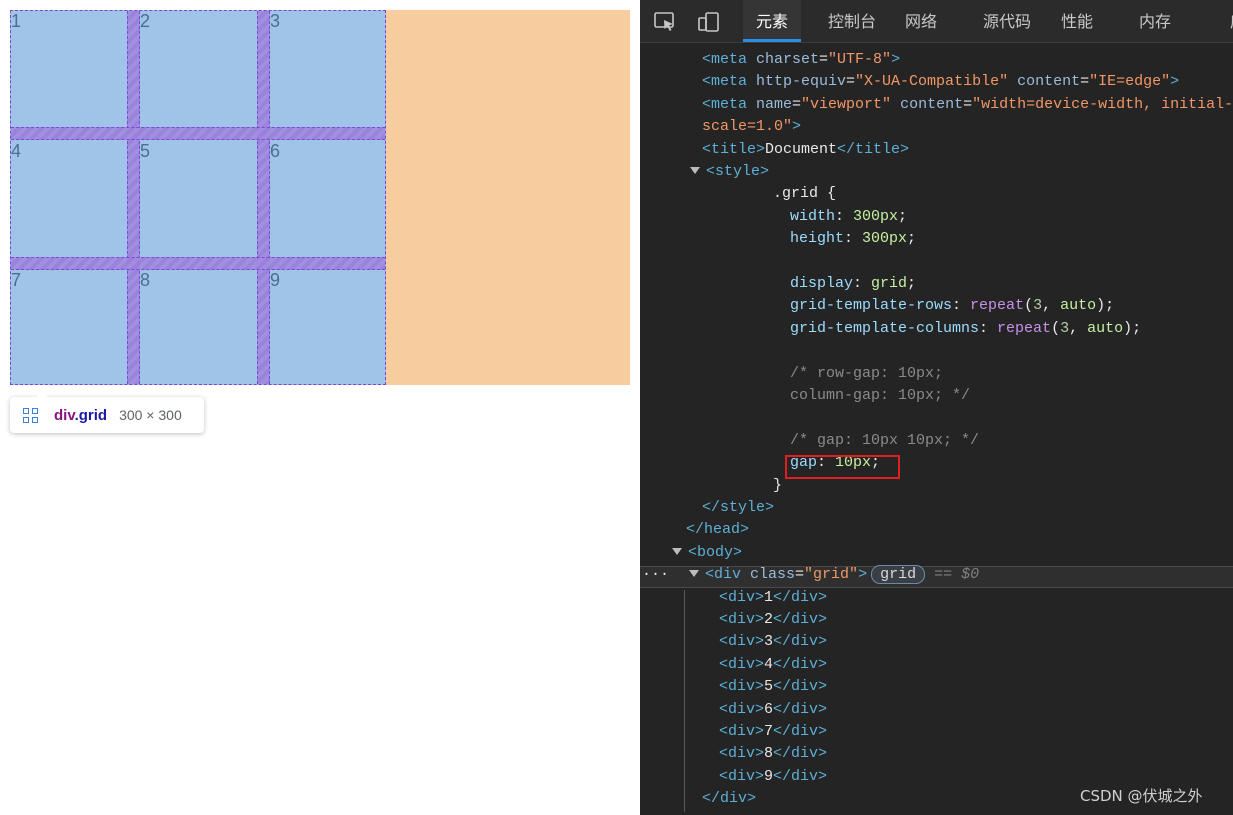  What do you see at coordinates (1077, 21) in the screenshot?
I see `tab-4: 性能` at bounding box center [1077, 21].